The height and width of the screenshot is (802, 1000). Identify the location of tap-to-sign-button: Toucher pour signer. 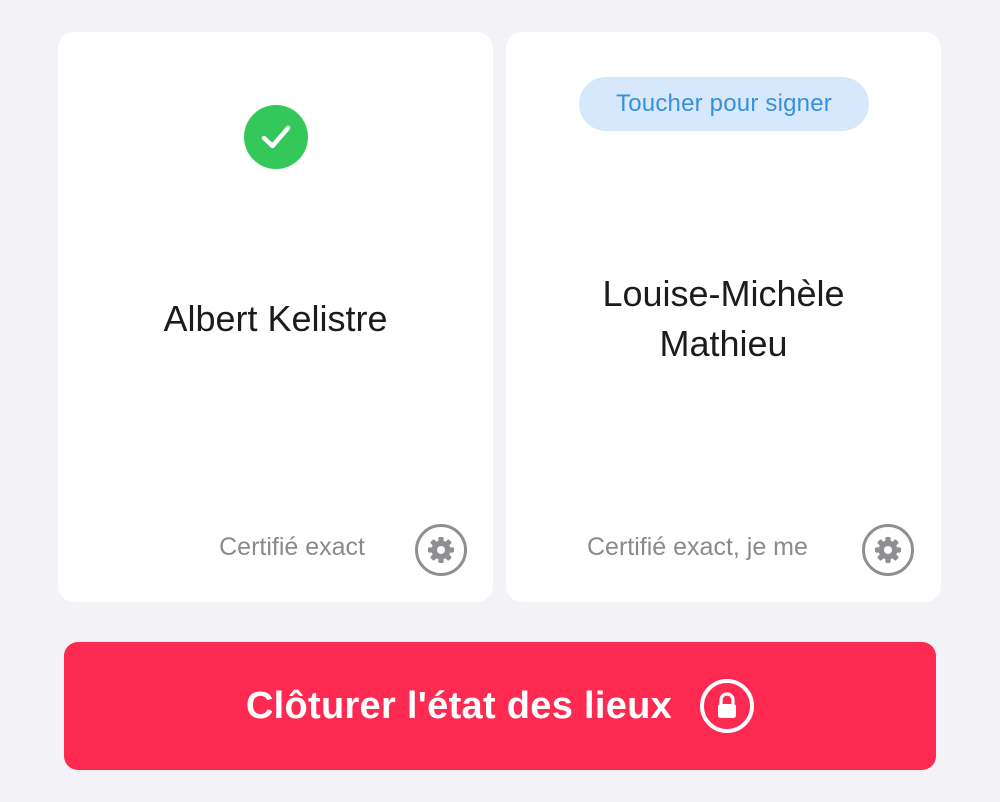
(724, 104).